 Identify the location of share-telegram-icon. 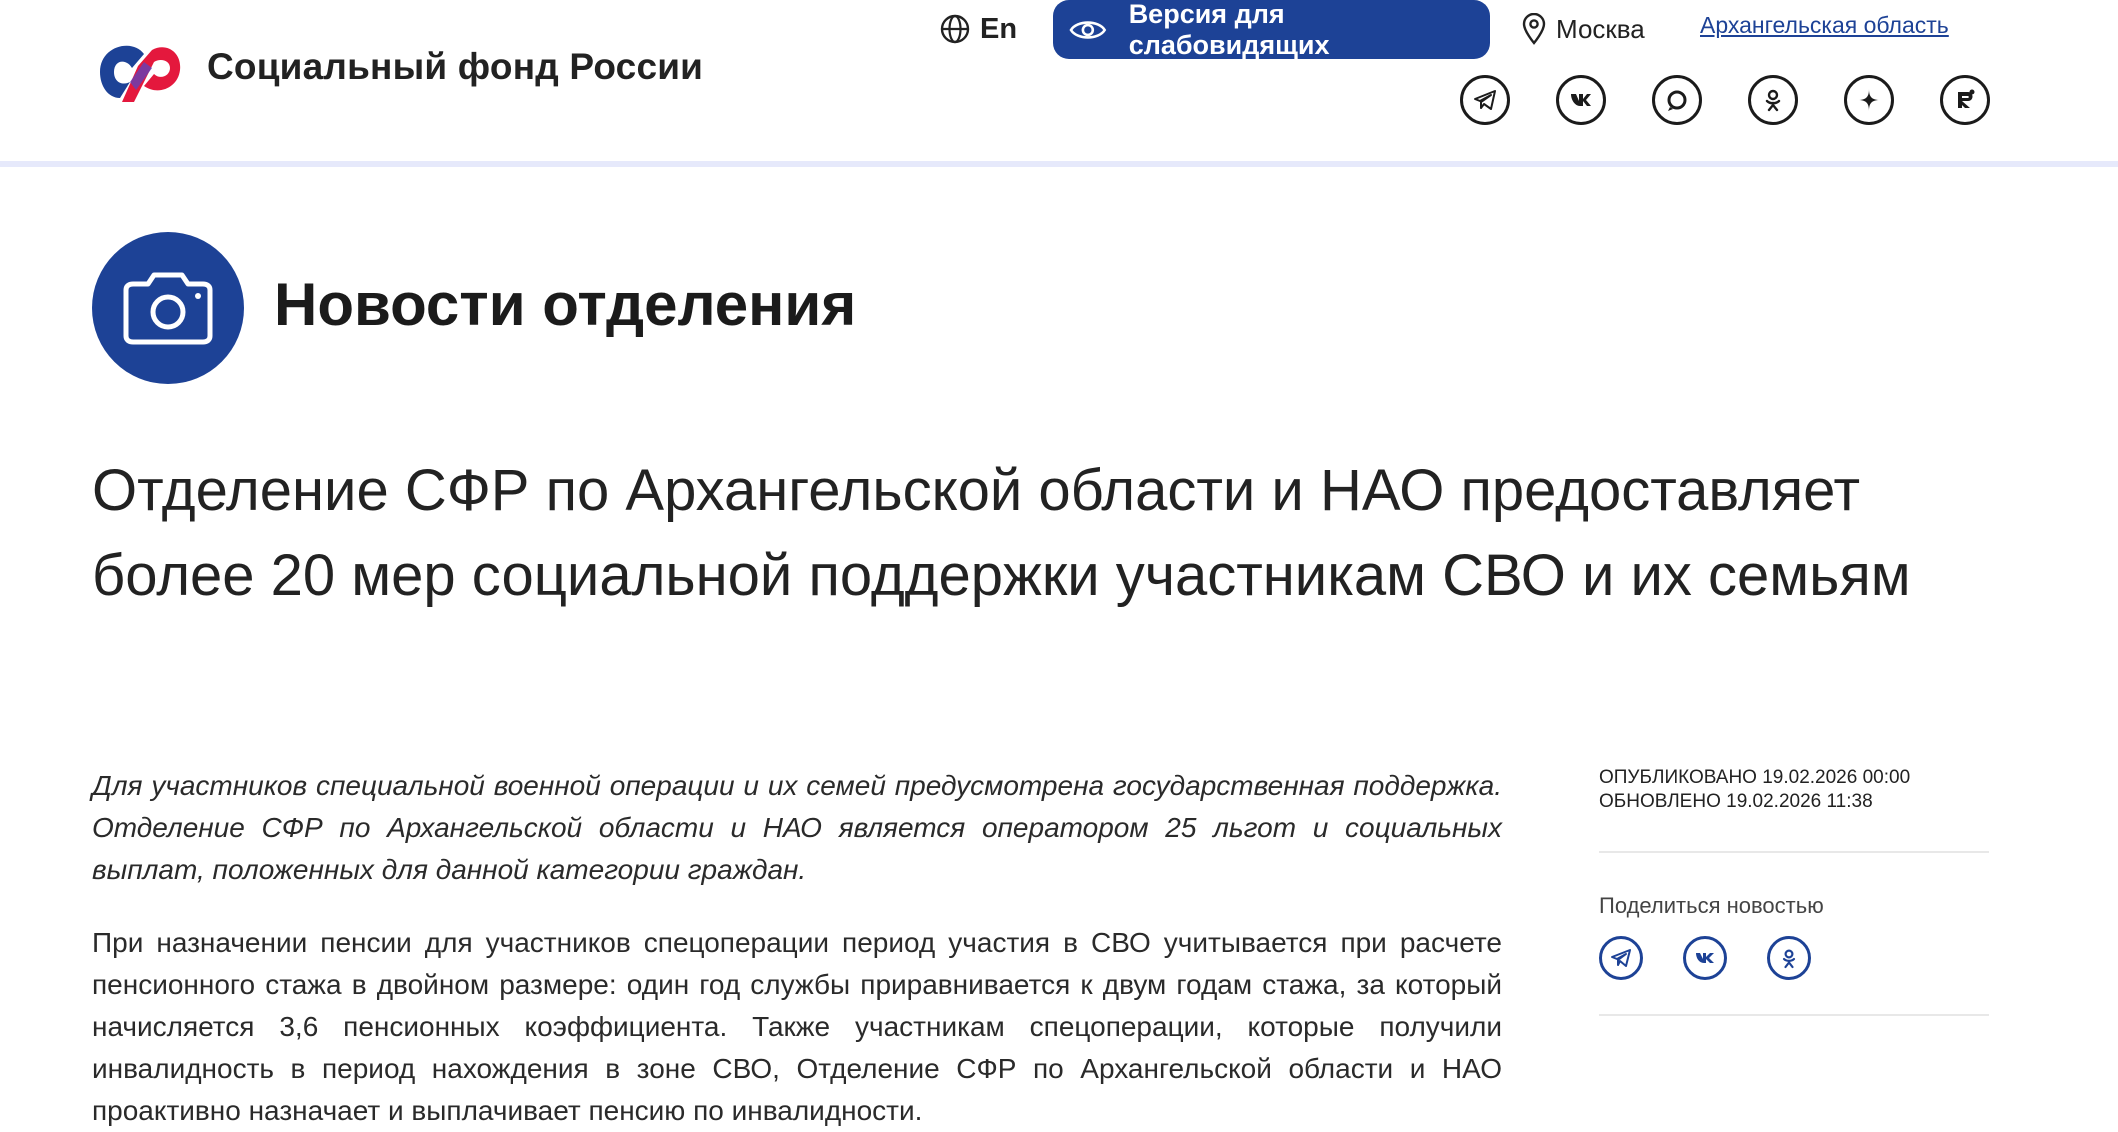
(1621, 958).